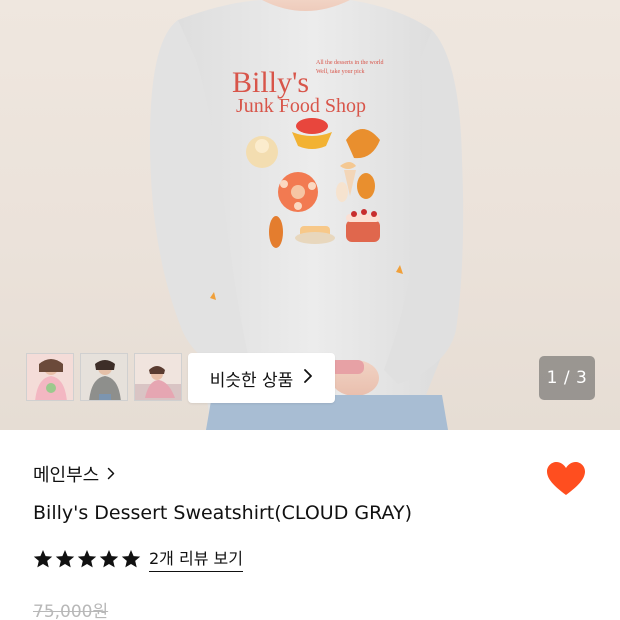 The height and width of the screenshot is (620, 620). I want to click on thumbnail-pink, so click(50, 377).